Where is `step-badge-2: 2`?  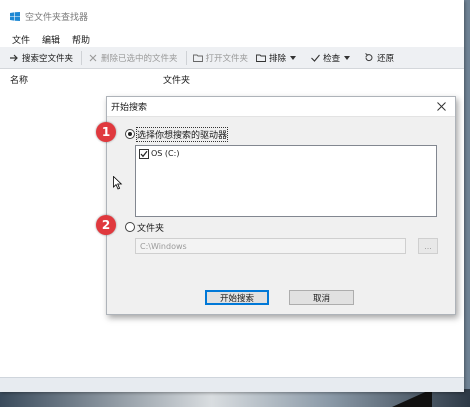 step-badge-2: 2 is located at coordinates (106, 225).